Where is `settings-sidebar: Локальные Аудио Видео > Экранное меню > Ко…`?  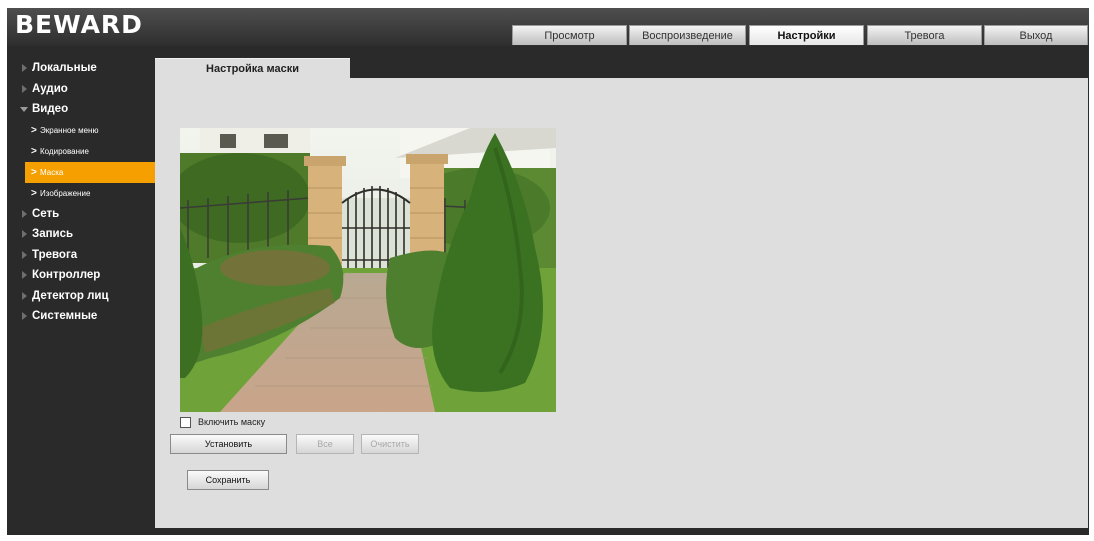 settings-sidebar: Локальные Аудио Видео > Экранное меню > Ко… is located at coordinates (81, 192).